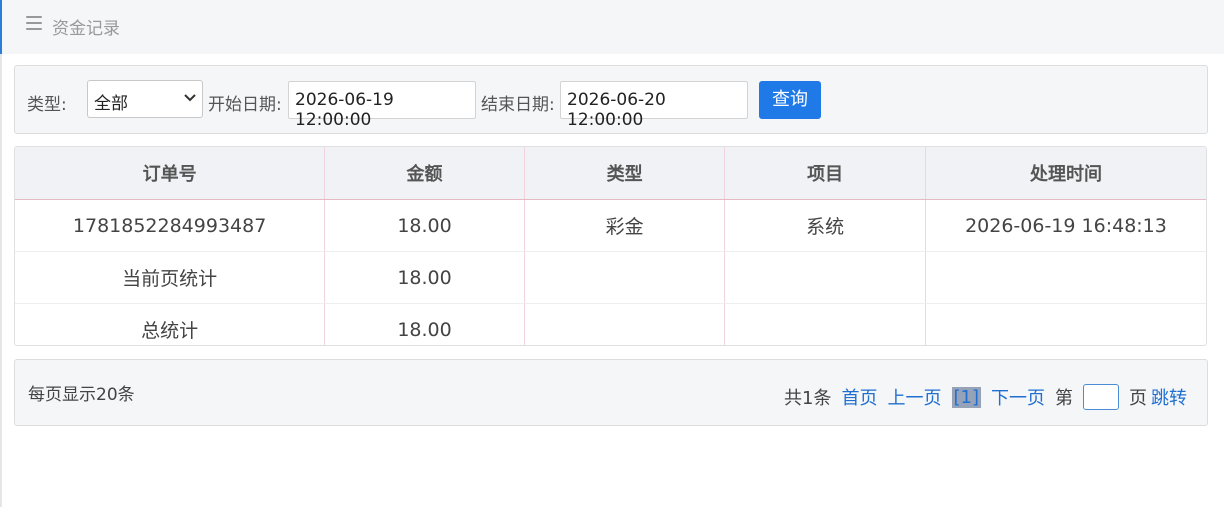 The width and height of the screenshot is (1224, 507). I want to click on type-label: 类型:, so click(47, 105).